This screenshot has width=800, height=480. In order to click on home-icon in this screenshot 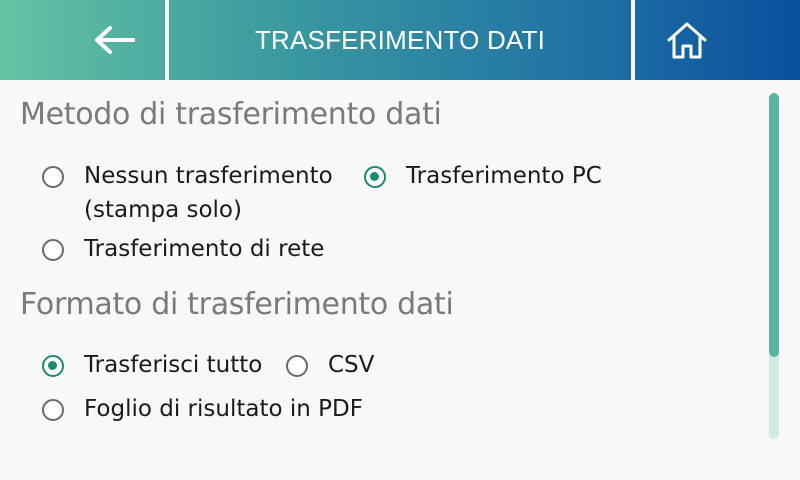, I will do `click(687, 40)`.